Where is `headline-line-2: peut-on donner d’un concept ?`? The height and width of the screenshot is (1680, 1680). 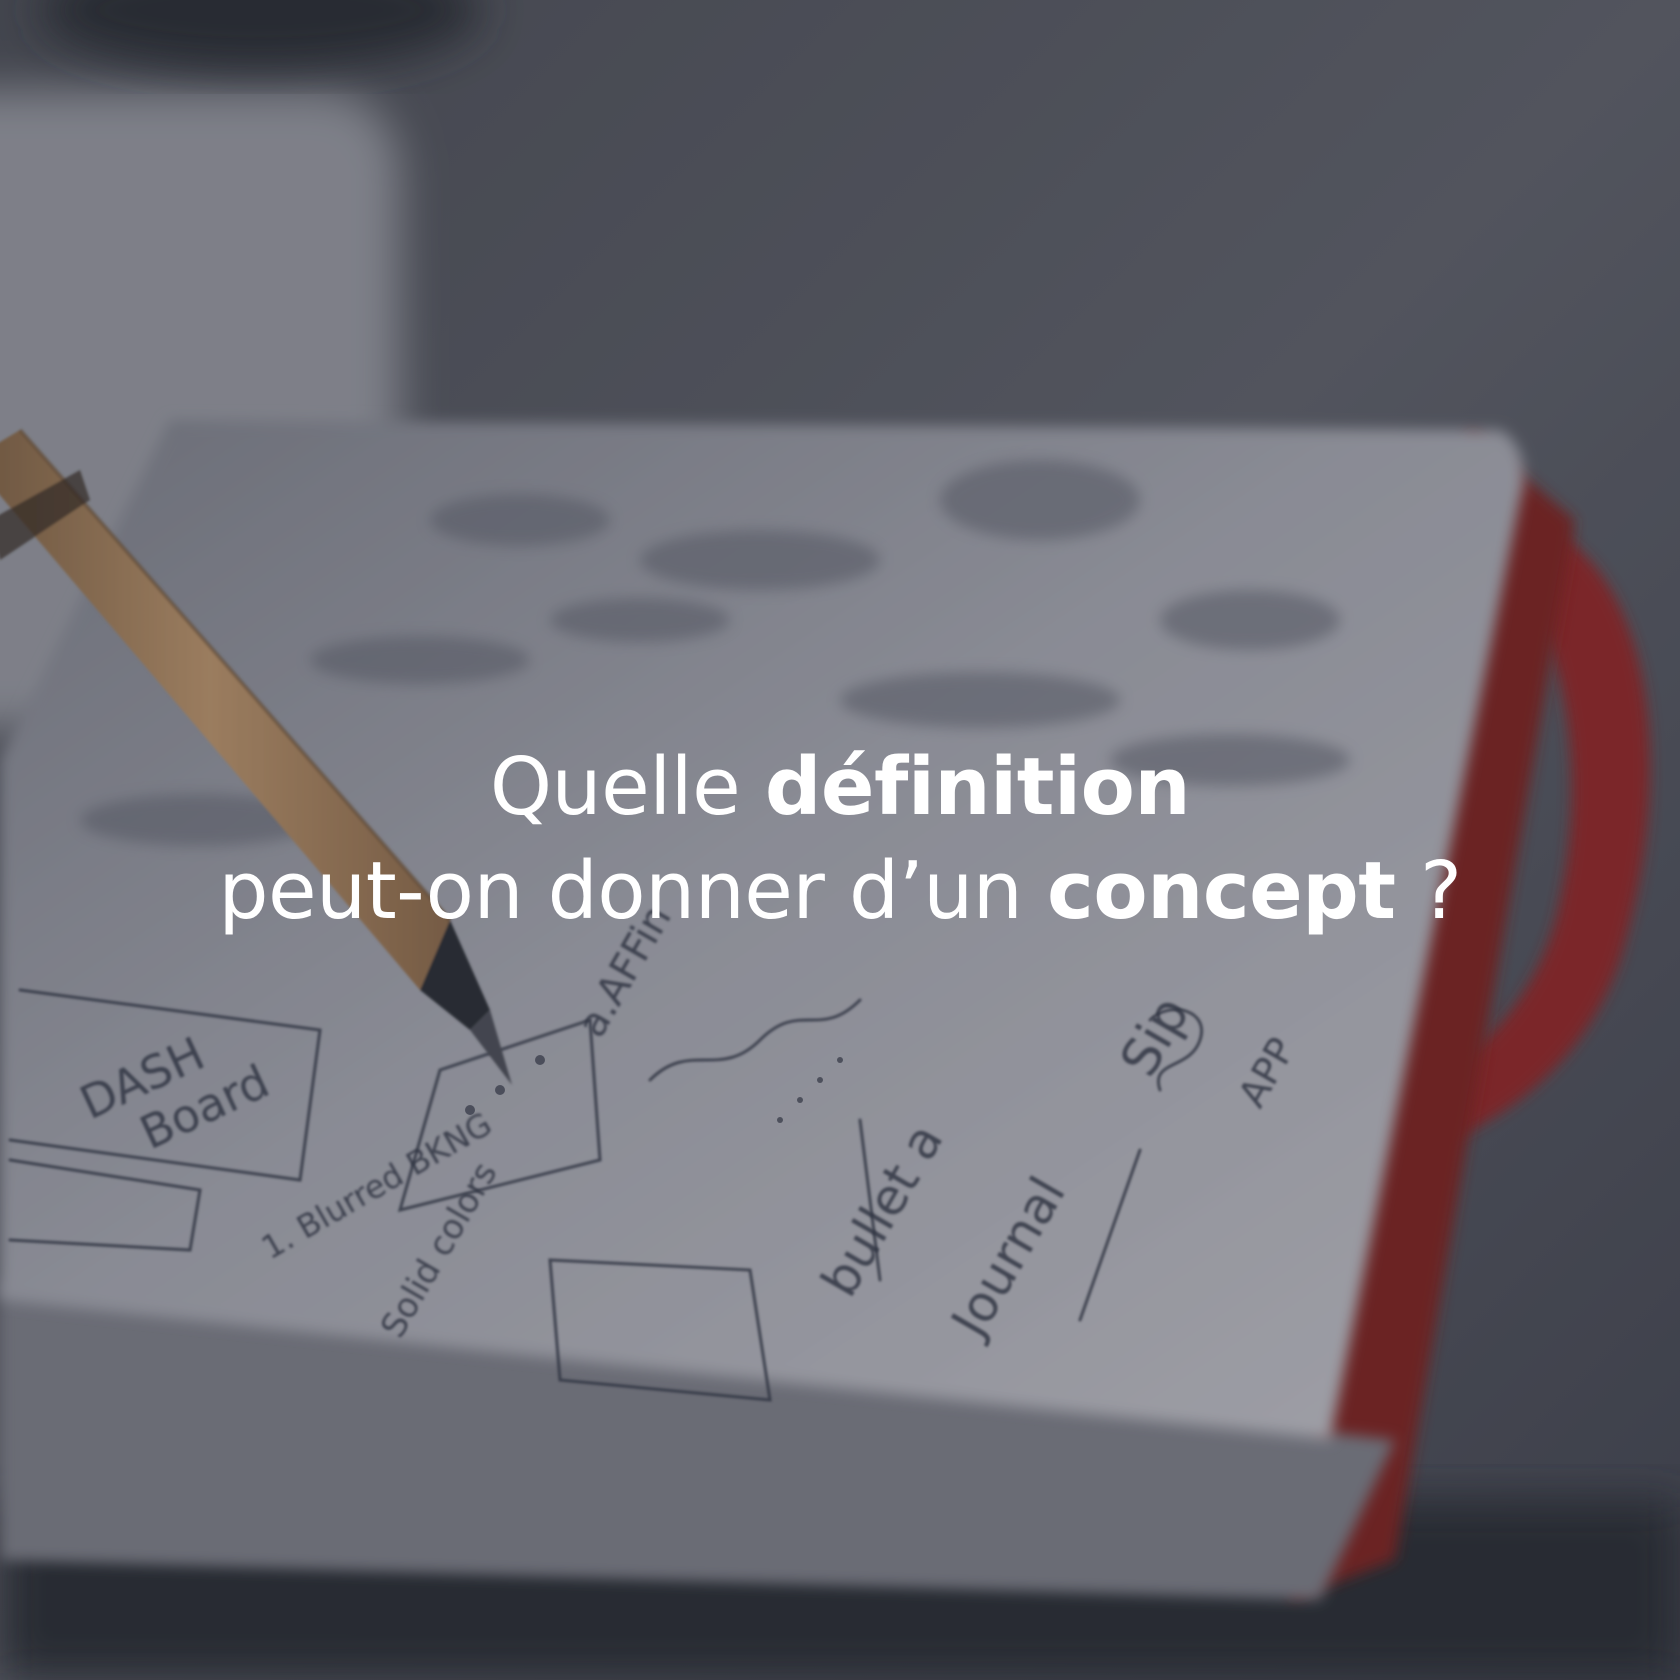 headline-line-2: peut-on donner d’un concept ? is located at coordinates (840, 891).